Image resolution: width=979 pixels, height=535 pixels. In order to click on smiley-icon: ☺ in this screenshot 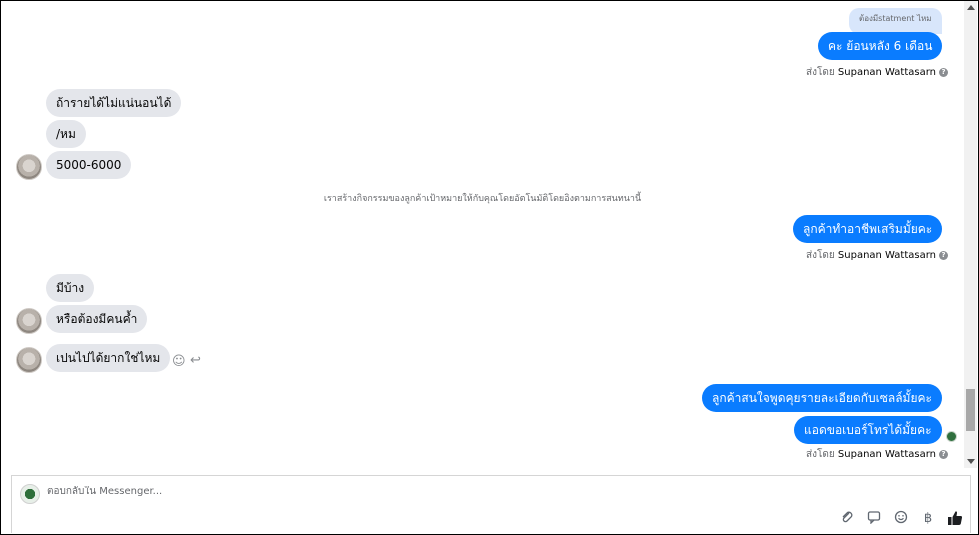, I will do `click(179, 361)`.